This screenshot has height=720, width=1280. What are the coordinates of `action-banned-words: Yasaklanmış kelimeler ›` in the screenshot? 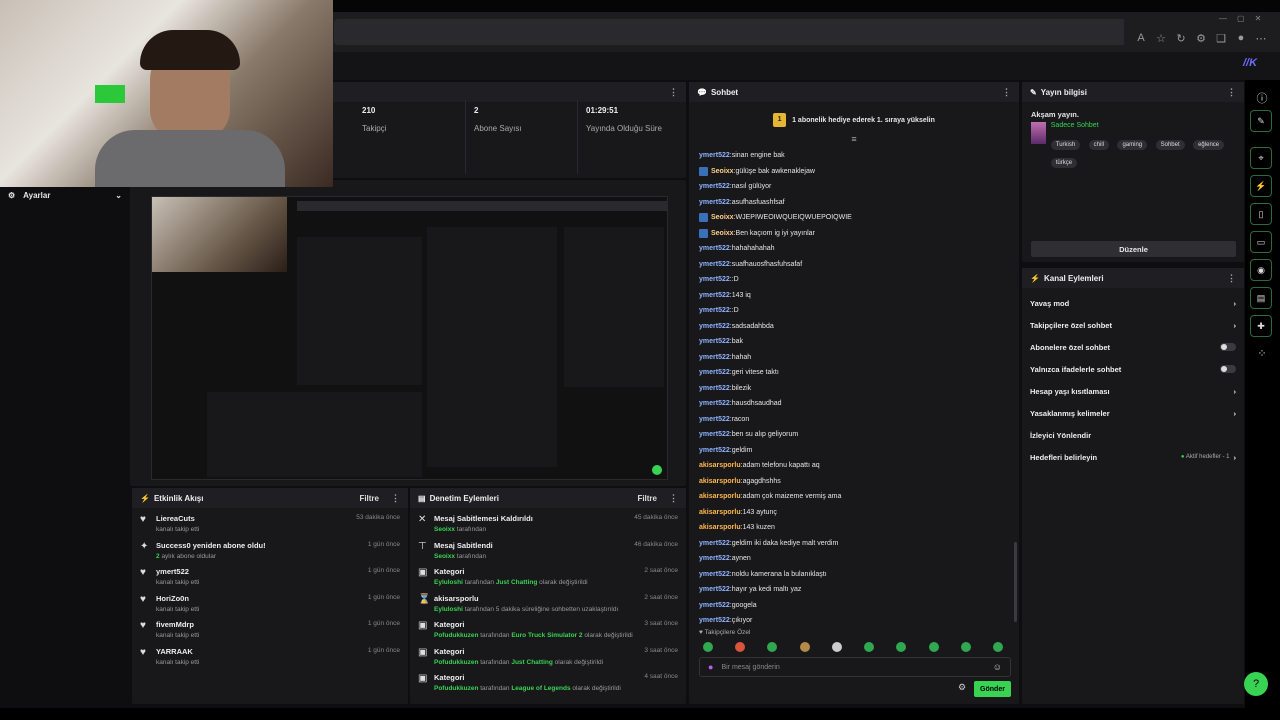 It's located at (1133, 413).